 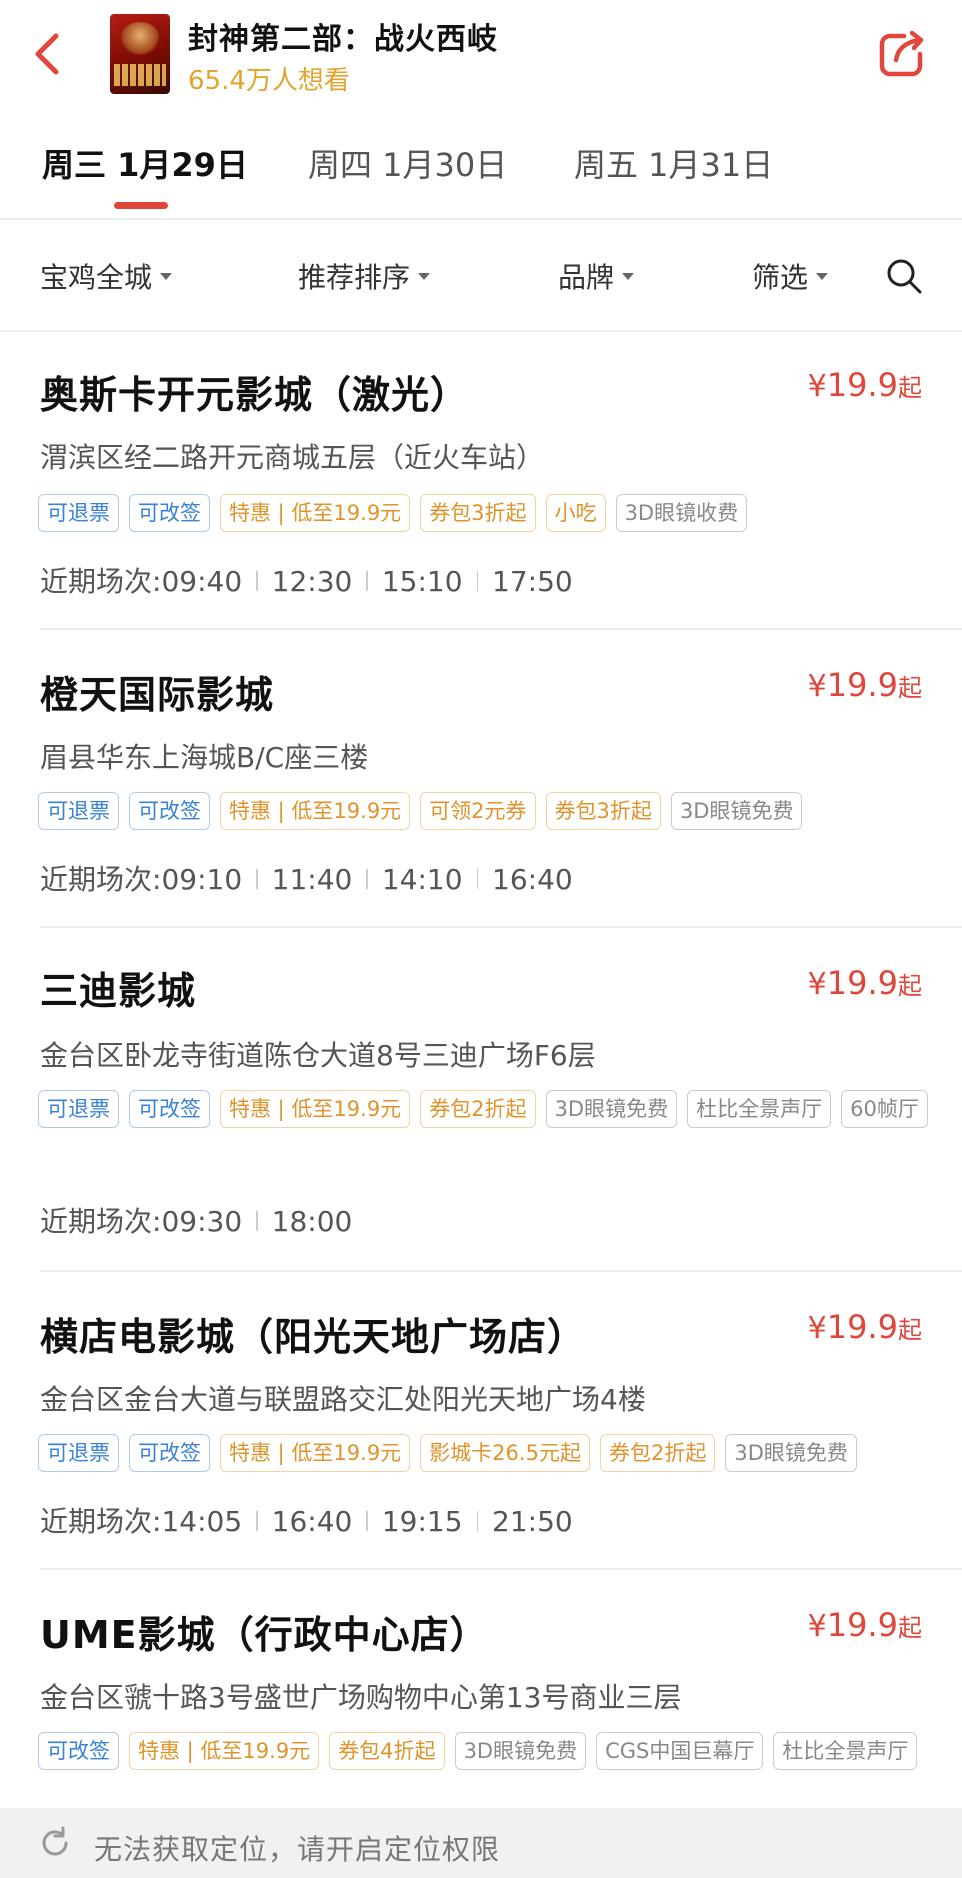 What do you see at coordinates (422, 879) in the screenshot?
I see `showtime: 14:10` at bounding box center [422, 879].